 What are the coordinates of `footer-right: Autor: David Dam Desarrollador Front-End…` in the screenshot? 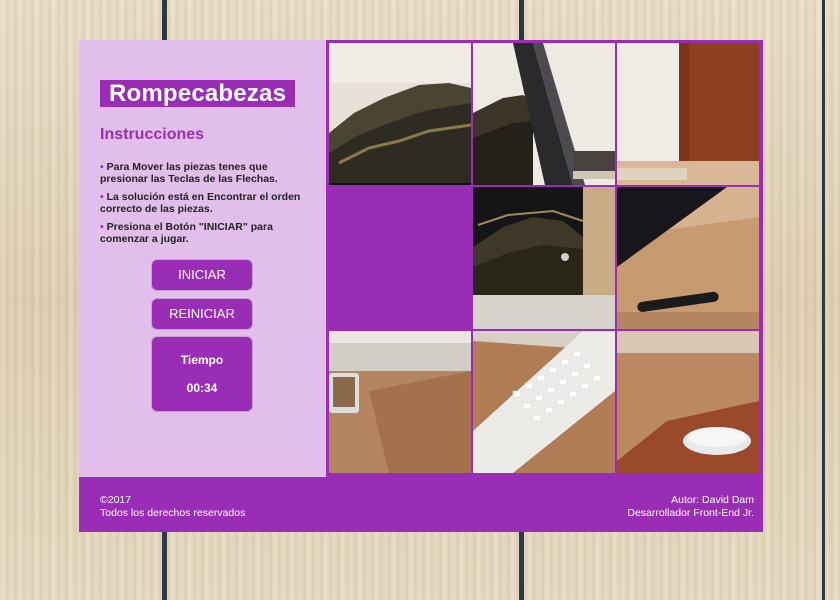 It's located at (690, 507).